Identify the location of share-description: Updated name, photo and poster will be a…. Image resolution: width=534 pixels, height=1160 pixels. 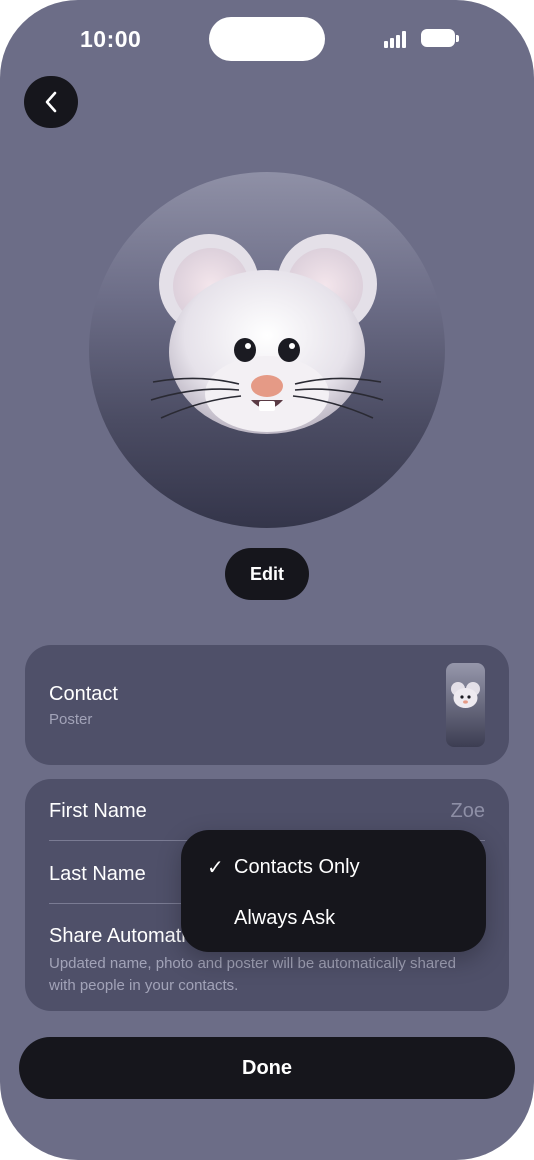
(252, 974).